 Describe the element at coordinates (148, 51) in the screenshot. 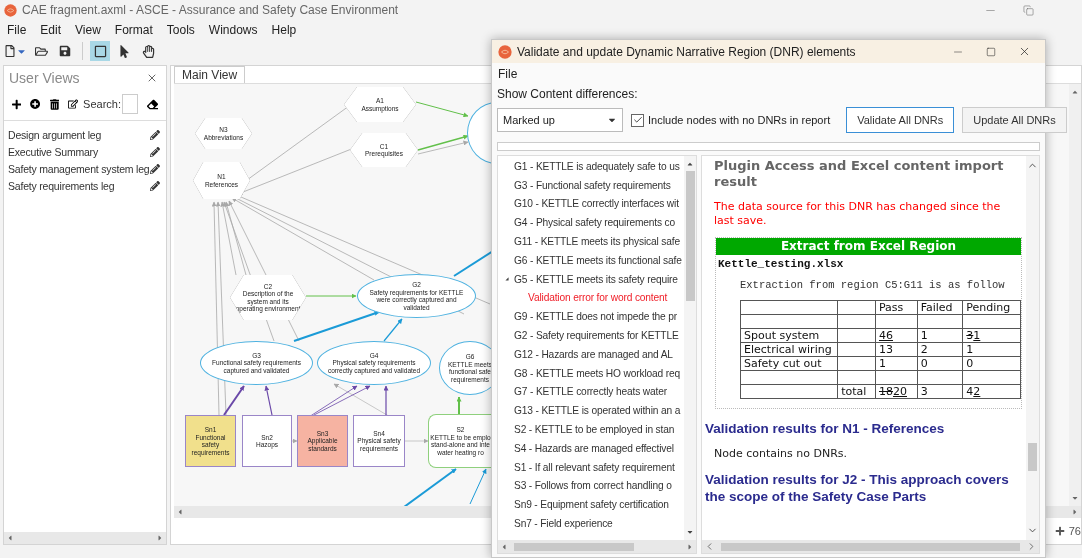

I see `hand-icon` at that location.